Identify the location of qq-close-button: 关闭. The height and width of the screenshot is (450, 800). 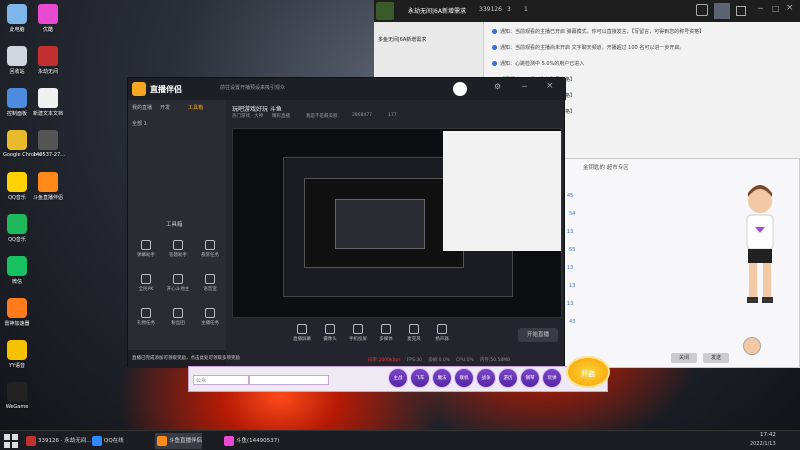
(684, 358).